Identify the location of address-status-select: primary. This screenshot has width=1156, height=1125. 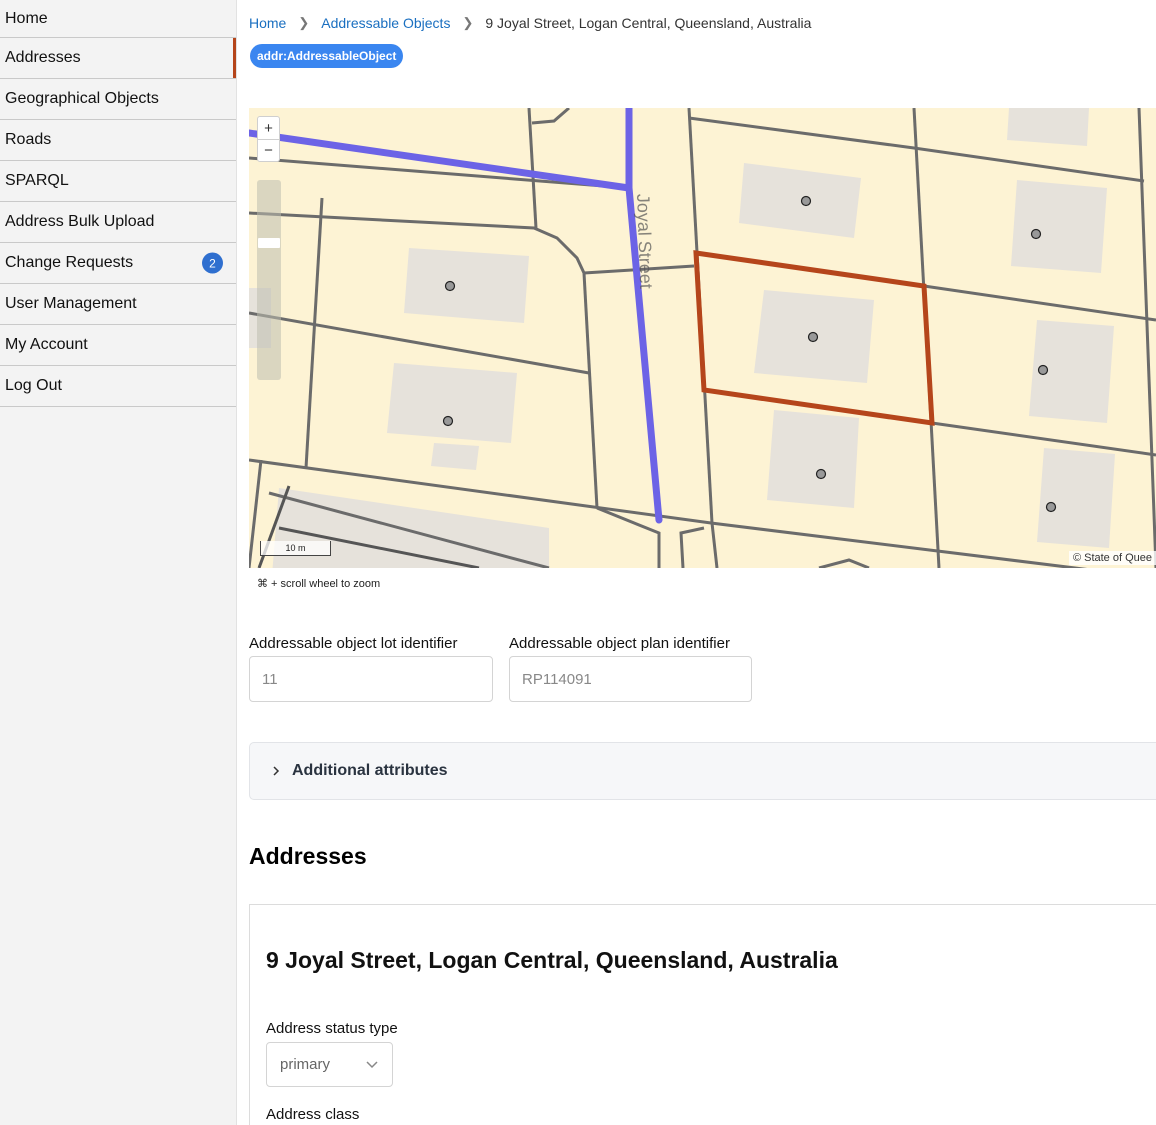
(329, 1064).